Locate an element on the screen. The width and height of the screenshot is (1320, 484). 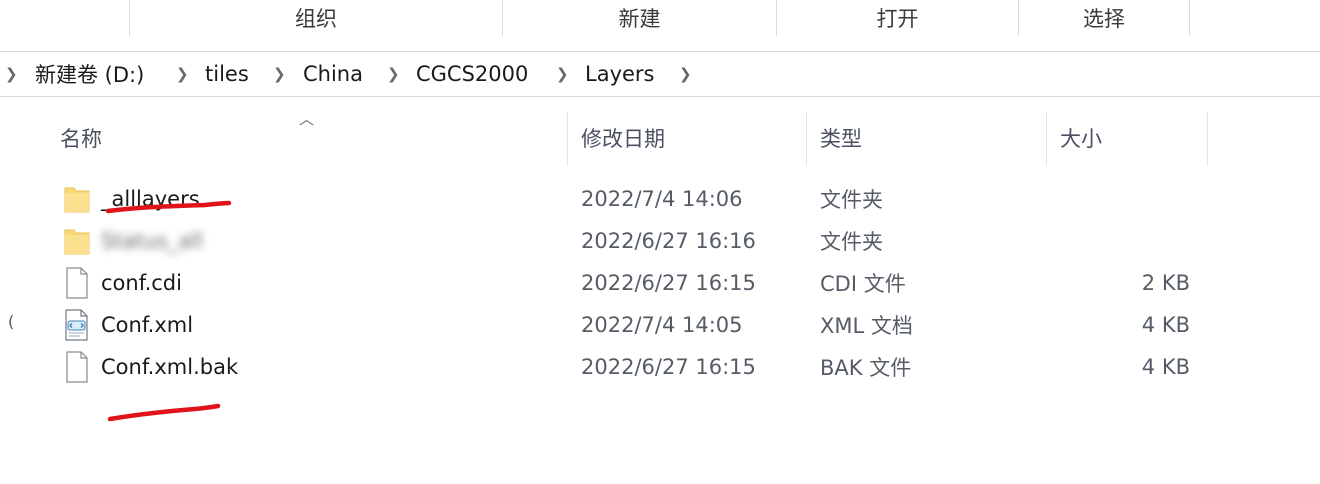
file-row: _alllayers 2022/7/4 14:06 文件夹 is located at coordinates (660, 199).